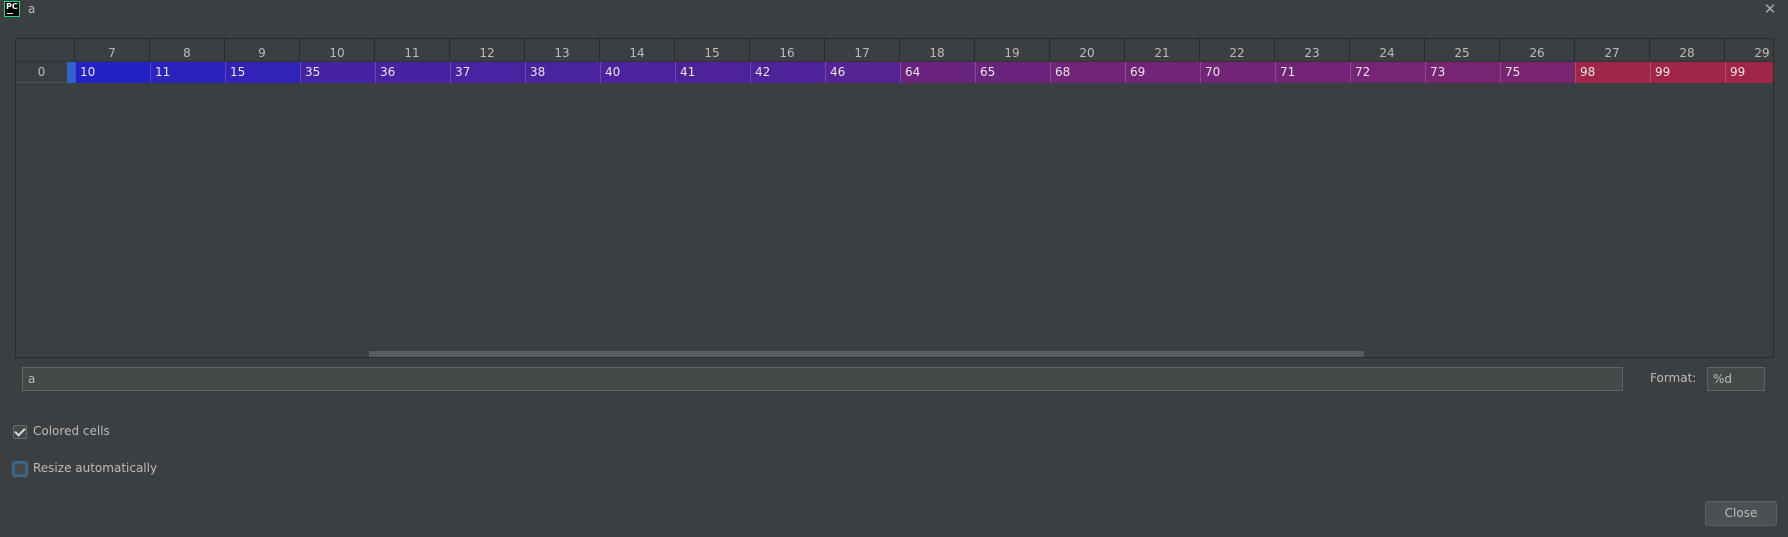 This screenshot has width=1788, height=537. I want to click on pycharm-app-icon: PC, so click(12, 9).